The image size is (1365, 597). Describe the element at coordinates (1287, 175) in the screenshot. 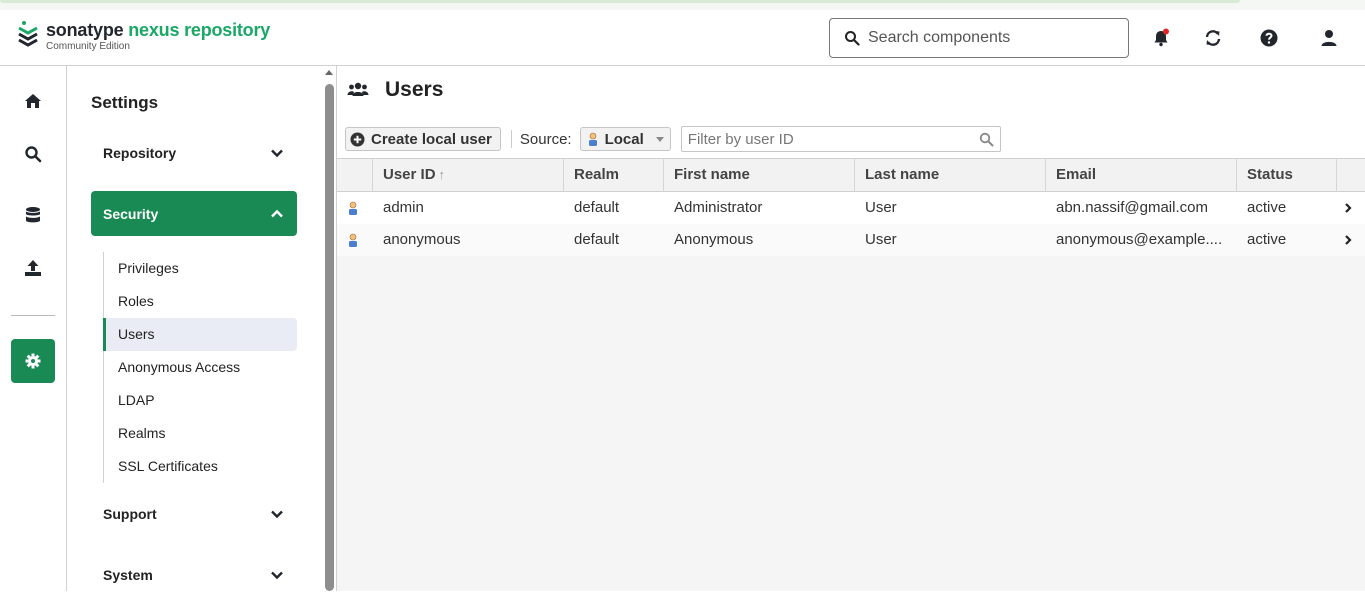

I see `column-header-status: Status` at that location.